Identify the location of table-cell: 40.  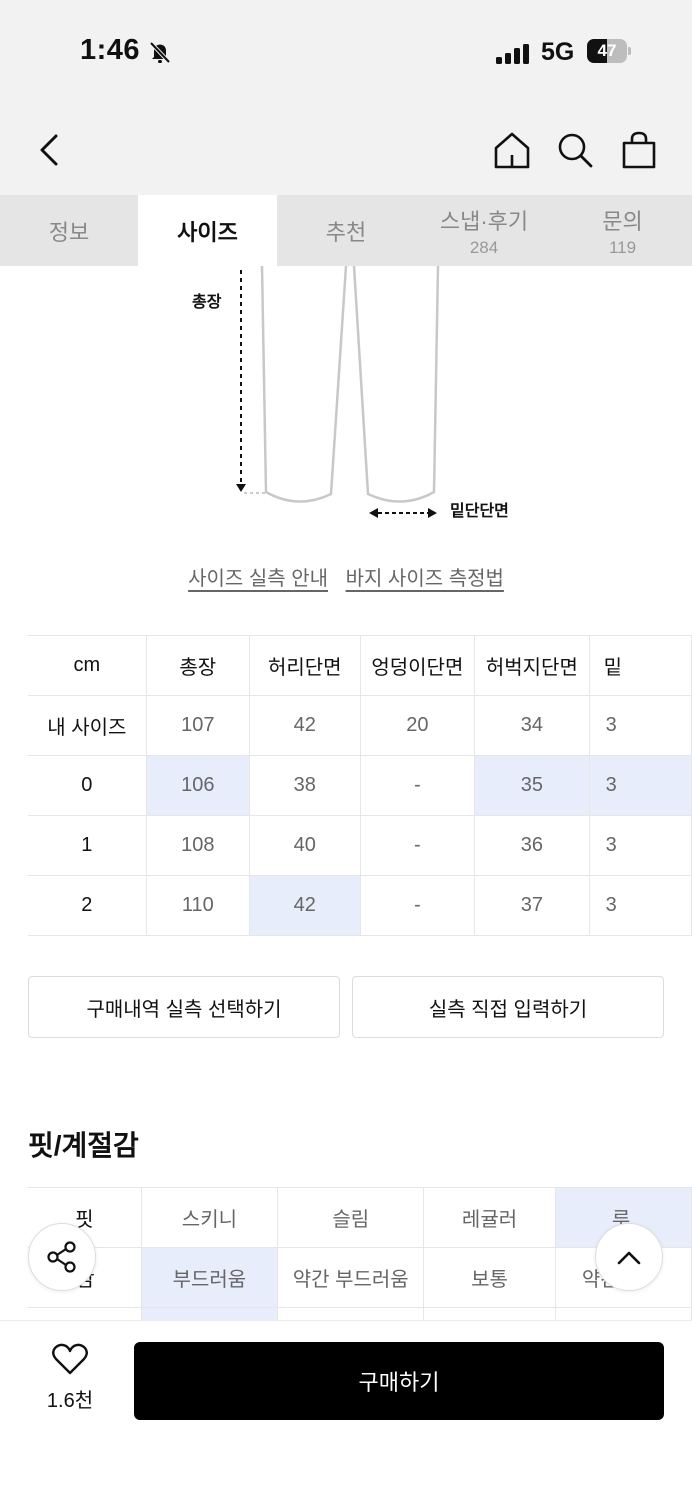
(304, 845).